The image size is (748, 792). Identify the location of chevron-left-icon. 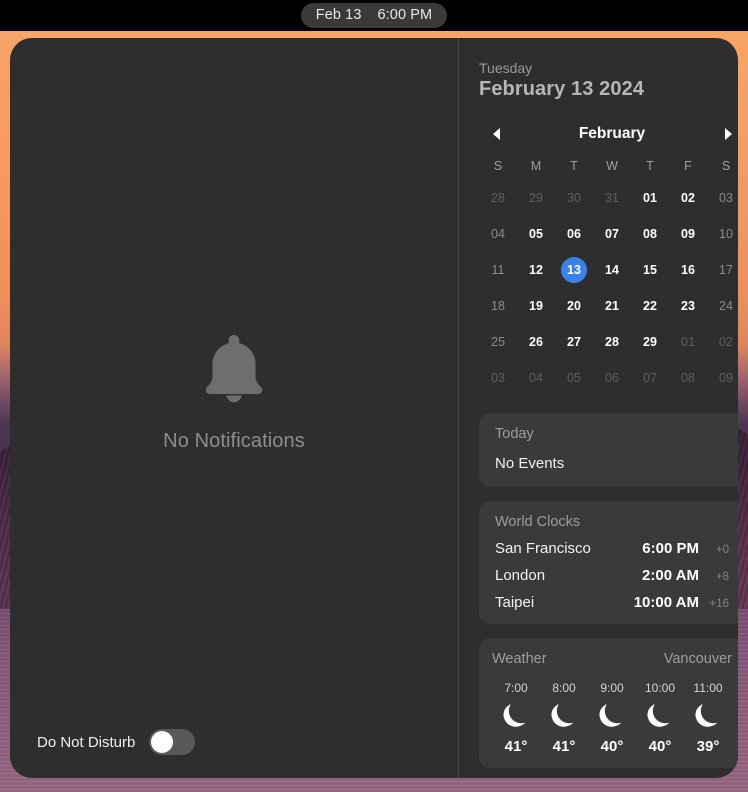
(496, 134).